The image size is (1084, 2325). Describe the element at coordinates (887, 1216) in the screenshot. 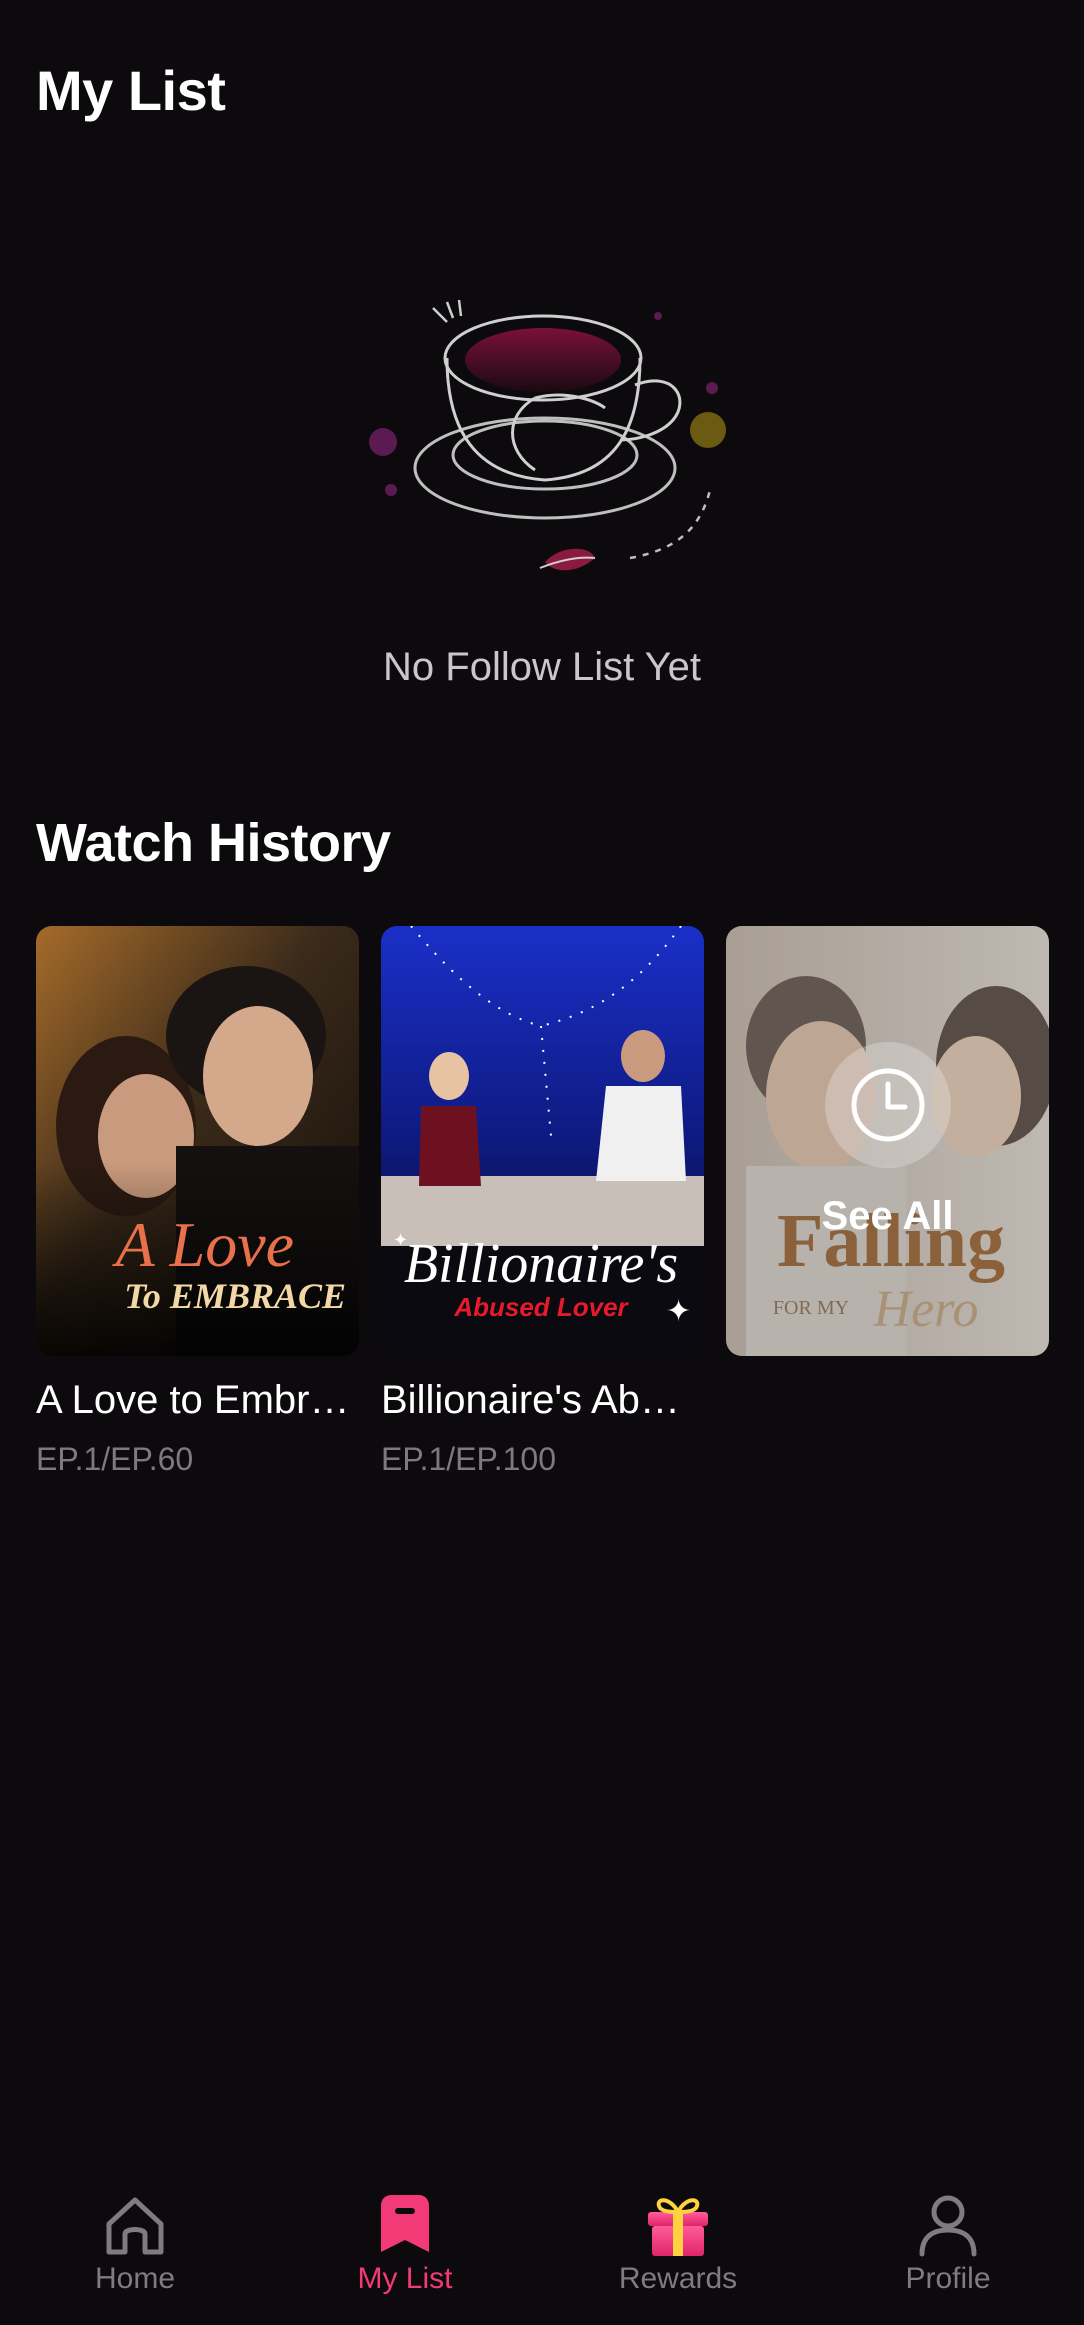

I see `see-all-label: See All` at that location.